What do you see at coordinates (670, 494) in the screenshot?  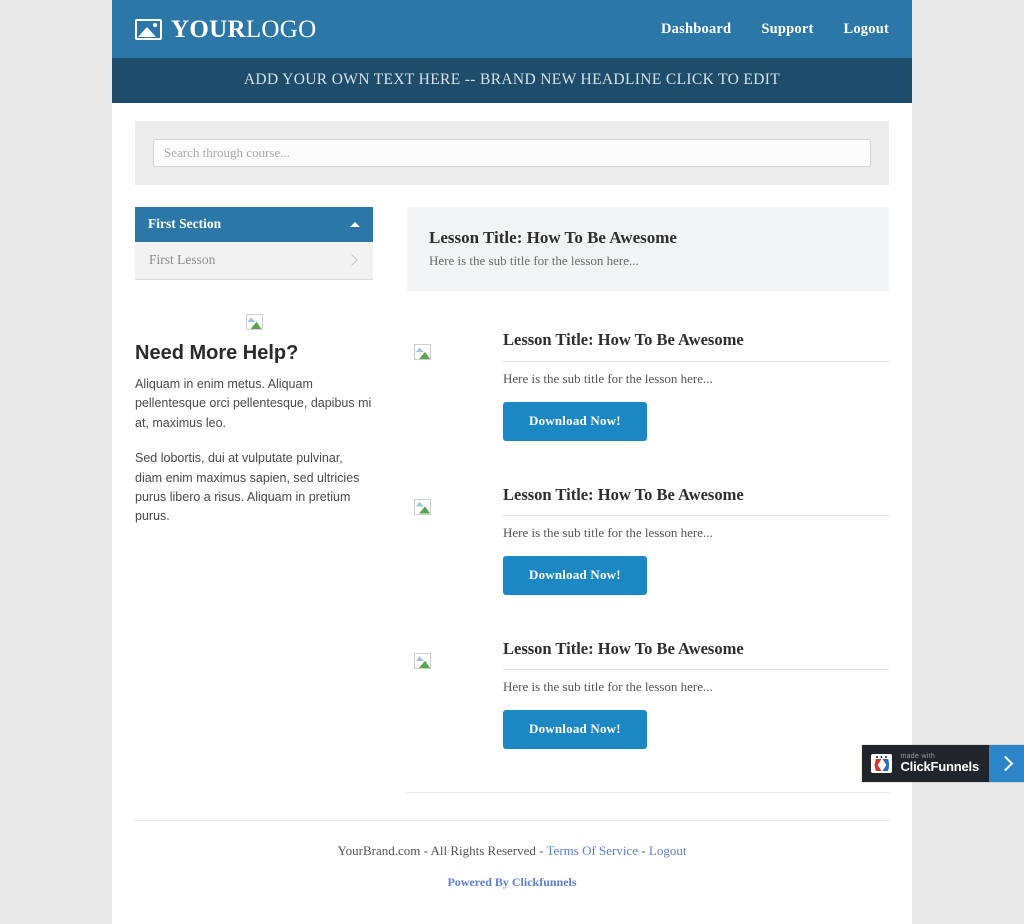 I see `download-title-value-2: How To Be Awesome` at bounding box center [670, 494].